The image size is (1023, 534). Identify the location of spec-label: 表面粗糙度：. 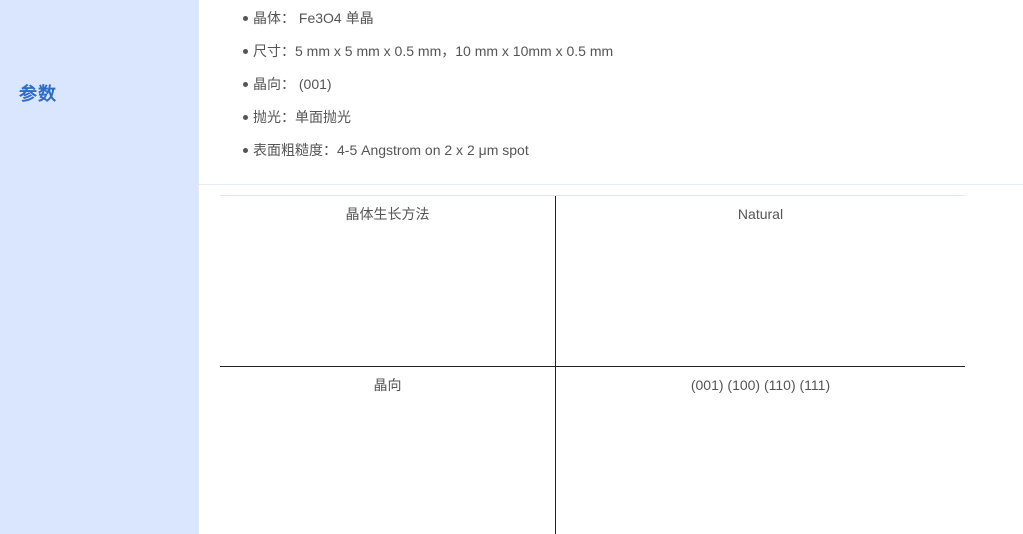
(295, 150).